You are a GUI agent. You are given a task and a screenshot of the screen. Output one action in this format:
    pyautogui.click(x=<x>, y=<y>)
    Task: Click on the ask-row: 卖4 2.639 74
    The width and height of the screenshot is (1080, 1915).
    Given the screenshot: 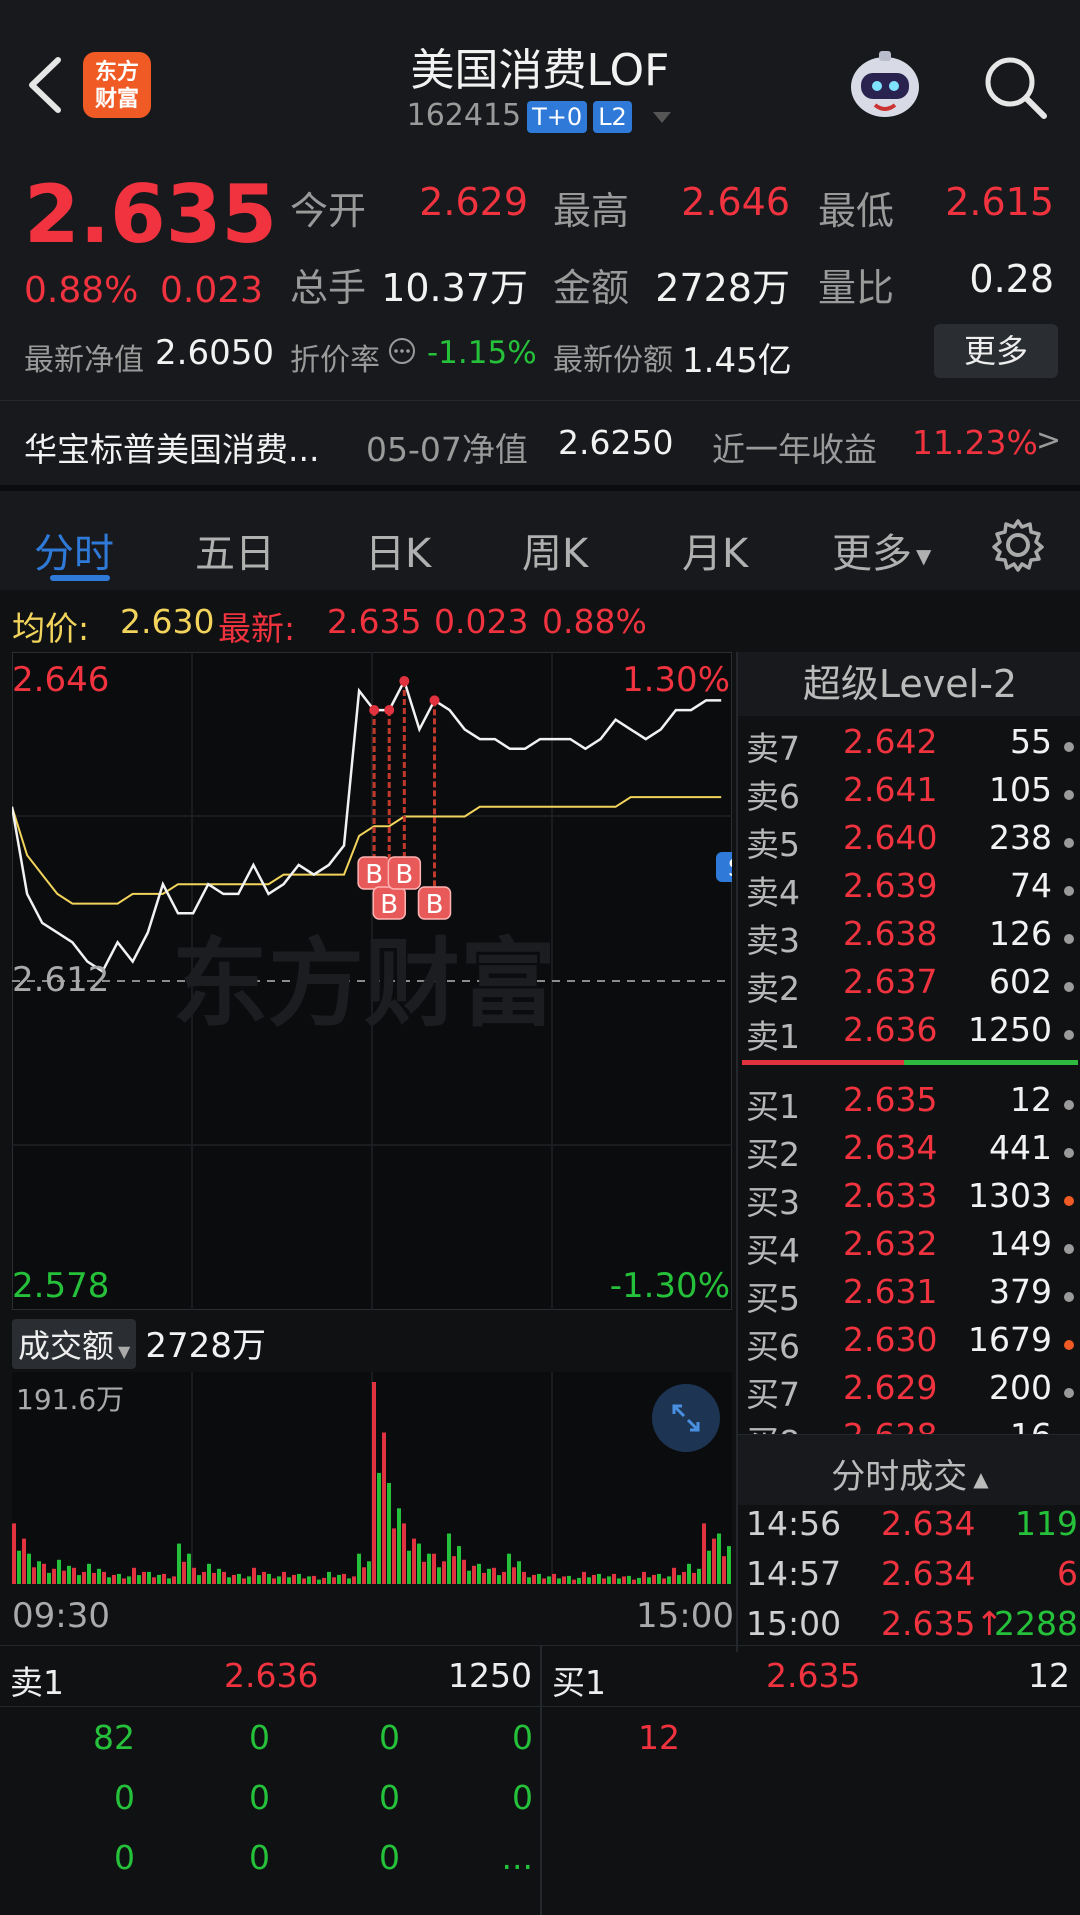 What is the action you would take?
    pyautogui.click(x=909, y=890)
    